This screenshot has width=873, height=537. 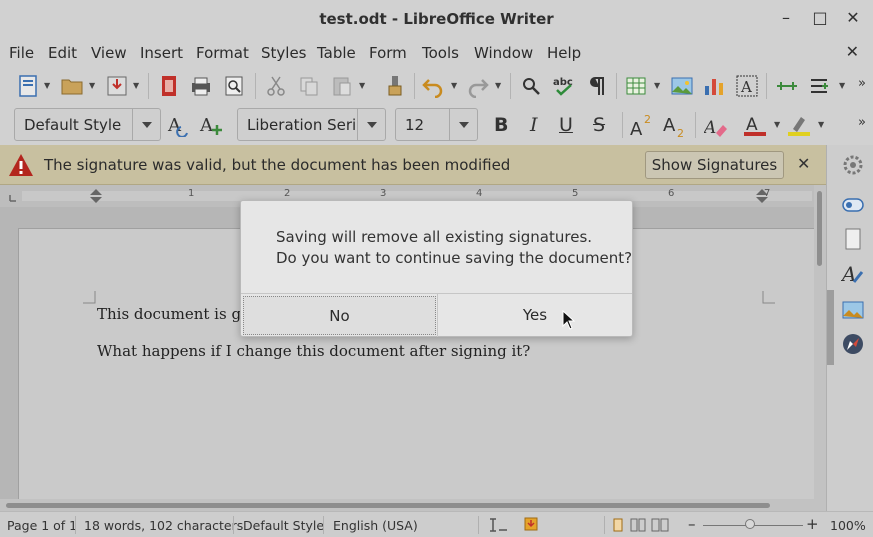 I want to click on insert-image-icon, so click(x=682, y=86).